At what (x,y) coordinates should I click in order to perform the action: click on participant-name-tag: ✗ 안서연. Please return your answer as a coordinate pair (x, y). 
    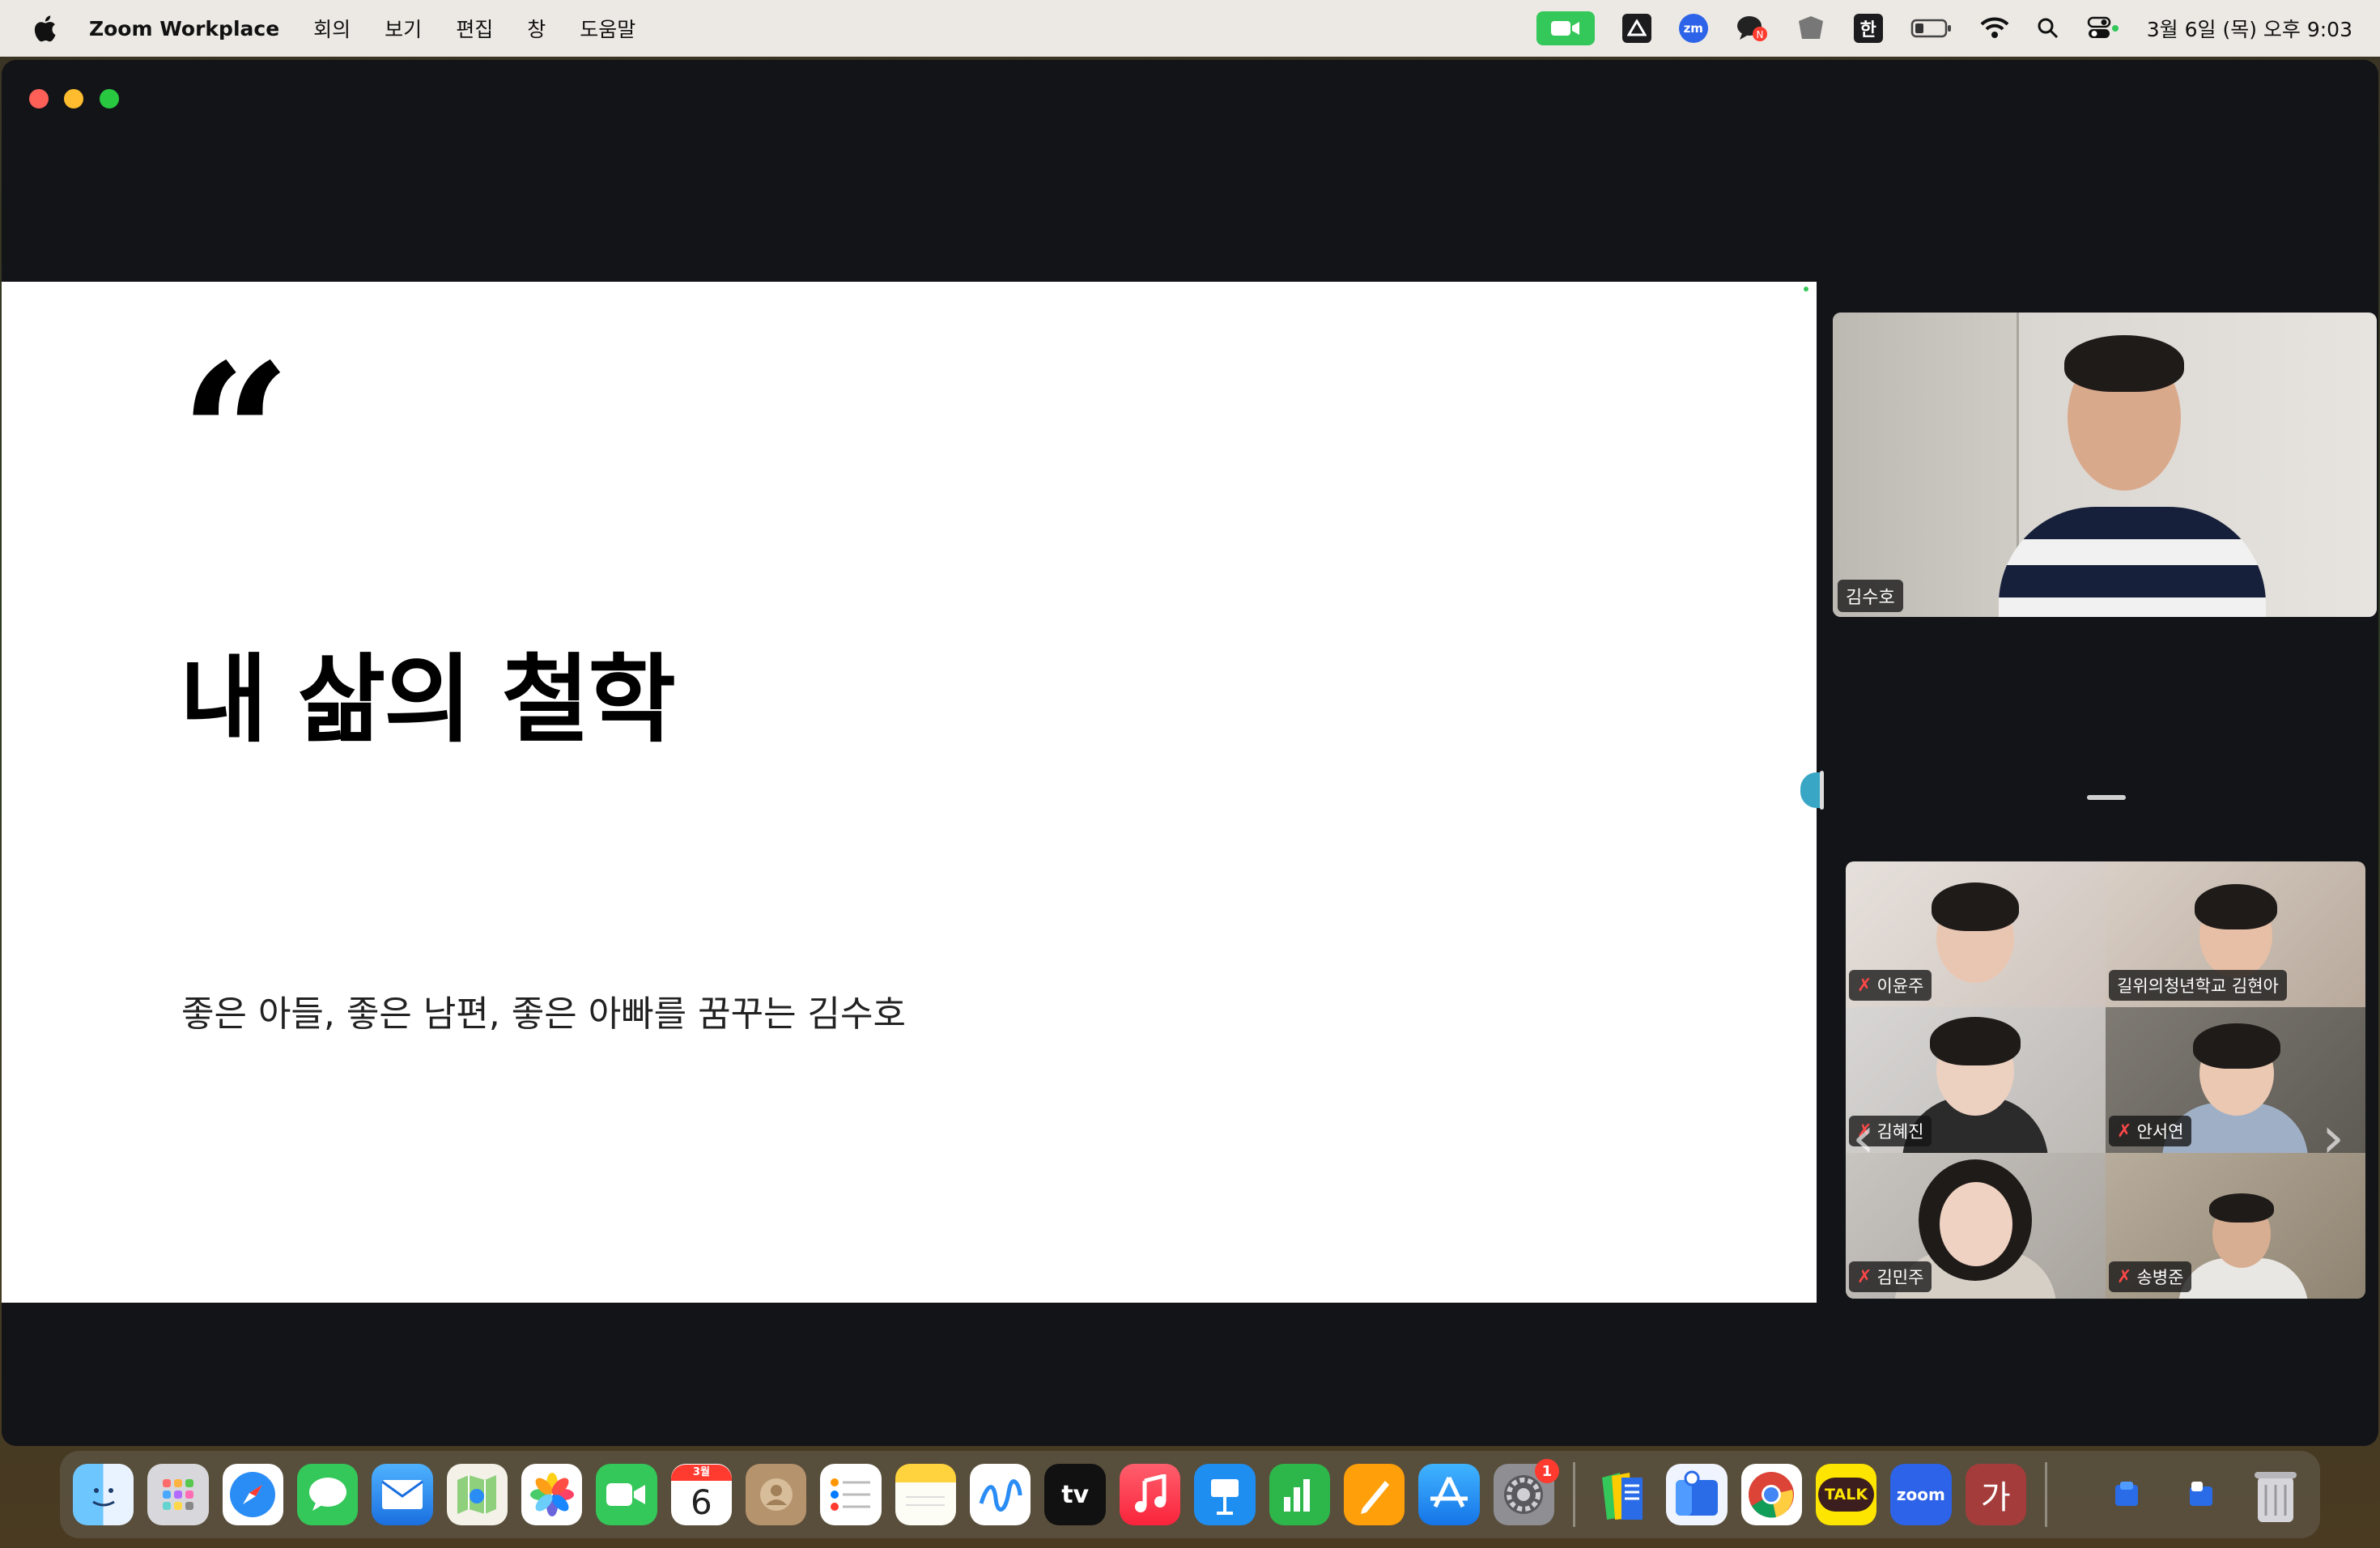
    Looking at the image, I should click on (2150, 1131).